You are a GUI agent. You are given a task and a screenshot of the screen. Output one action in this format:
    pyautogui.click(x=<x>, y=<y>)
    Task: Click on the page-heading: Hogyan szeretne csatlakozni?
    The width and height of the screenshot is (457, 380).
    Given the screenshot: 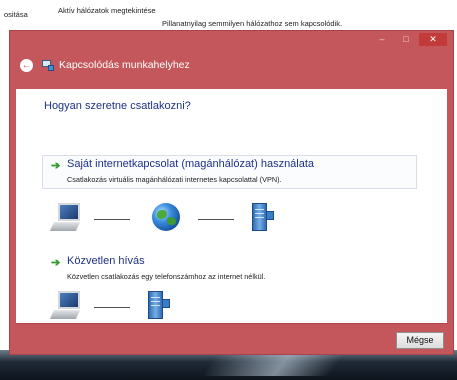 What is the action you would take?
    pyautogui.click(x=117, y=106)
    